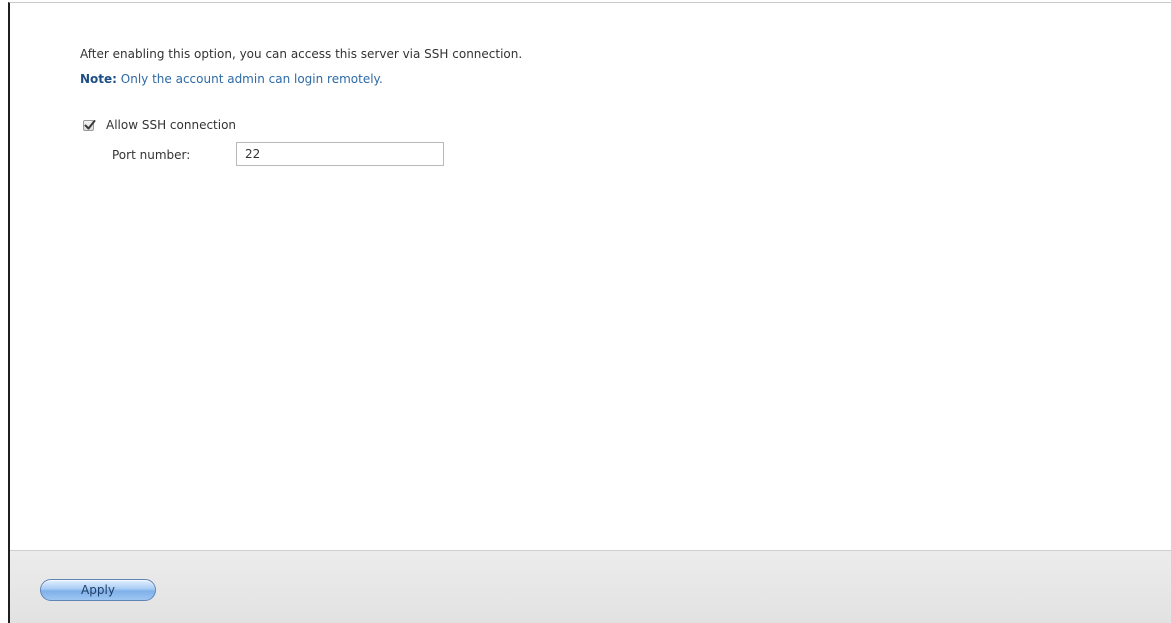  What do you see at coordinates (340, 154) in the screenshot?
I see `port-number-input` at bounding box center [340, 154].